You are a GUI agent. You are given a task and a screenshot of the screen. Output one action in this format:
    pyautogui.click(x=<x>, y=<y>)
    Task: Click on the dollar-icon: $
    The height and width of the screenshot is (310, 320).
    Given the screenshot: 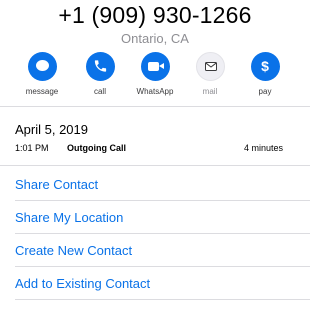 What is the action you would take?
    pyautogui.click(x=265, y=66)
    